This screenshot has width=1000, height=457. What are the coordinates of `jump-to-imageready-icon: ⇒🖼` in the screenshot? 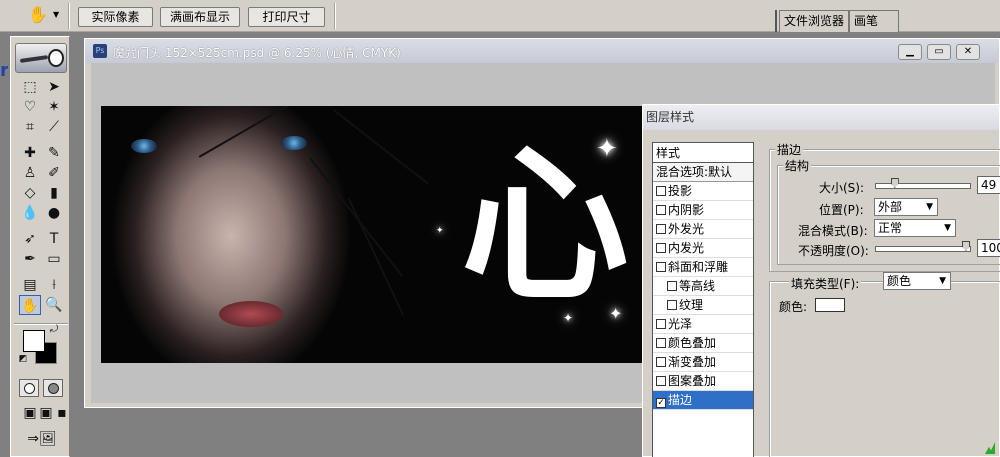 It's located at (42, 439).